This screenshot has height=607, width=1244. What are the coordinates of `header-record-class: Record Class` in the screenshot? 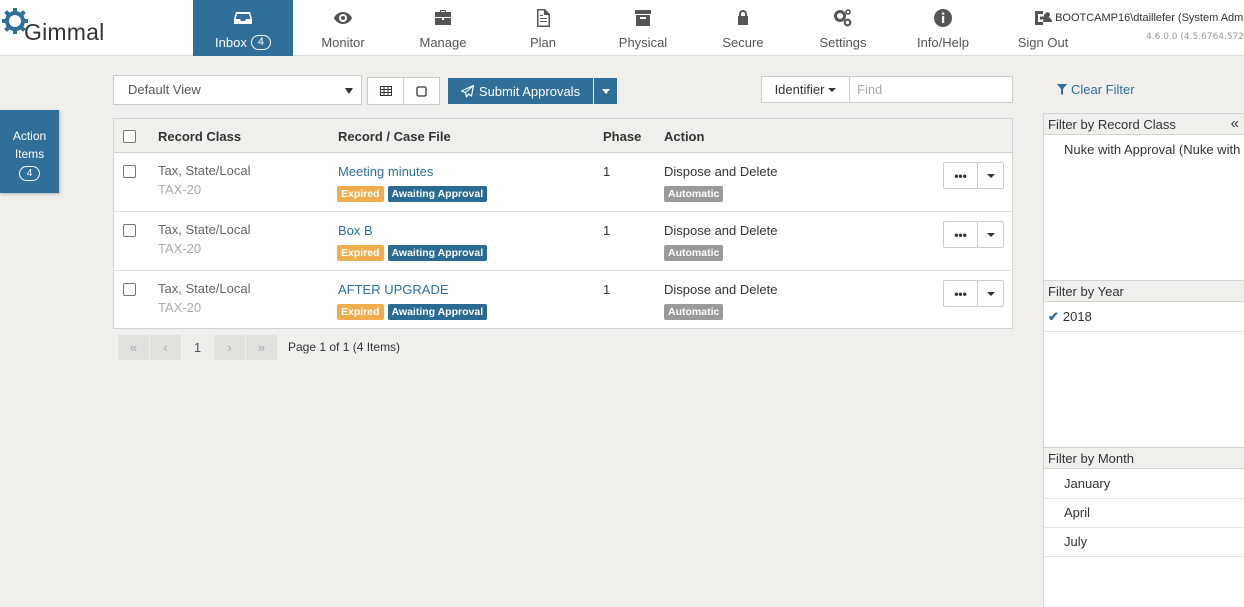 It's located at (199, 136).